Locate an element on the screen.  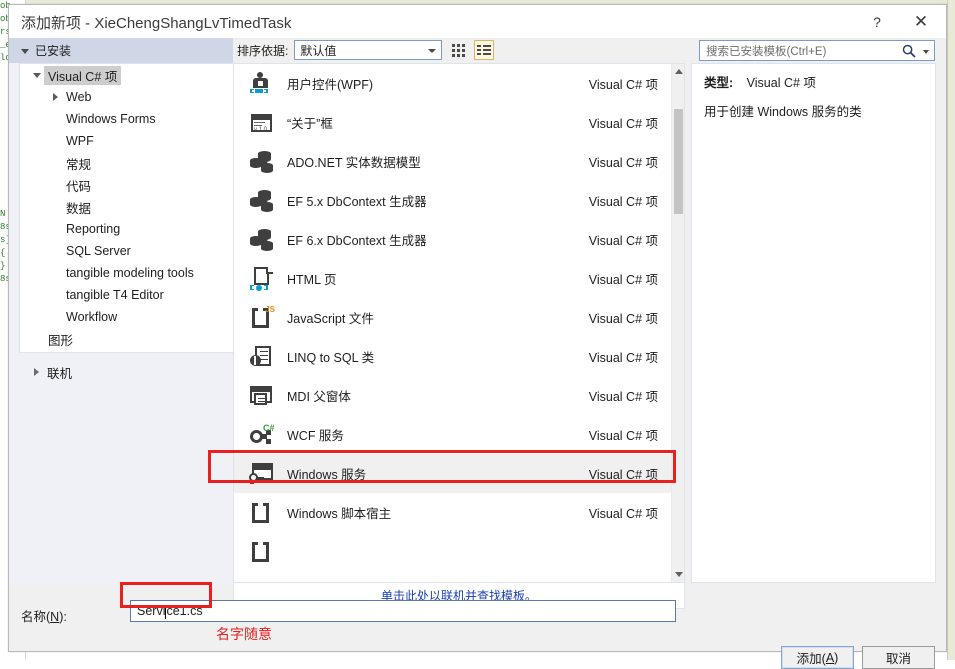
tree-item-label: Windows Forms is located at coordinates (111, 119).